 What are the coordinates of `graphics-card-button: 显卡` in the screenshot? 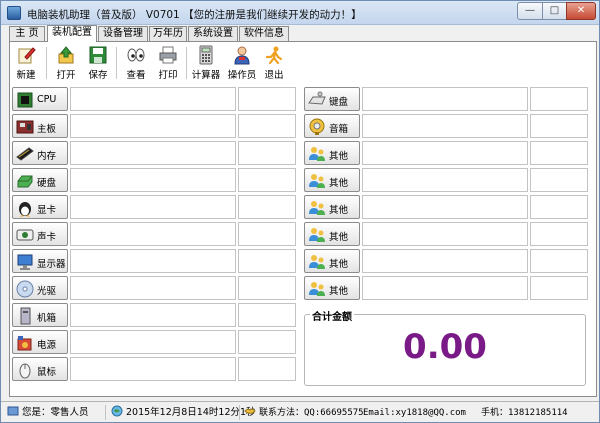 It's located at (40, 207).